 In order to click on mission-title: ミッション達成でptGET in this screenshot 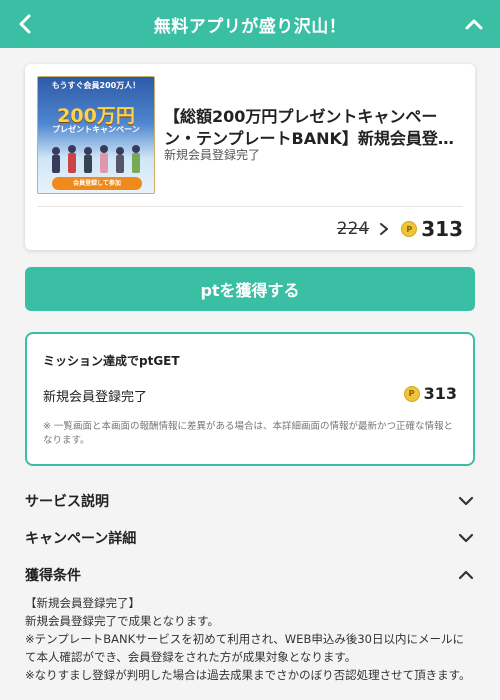, I will do `click(111, 361)`.